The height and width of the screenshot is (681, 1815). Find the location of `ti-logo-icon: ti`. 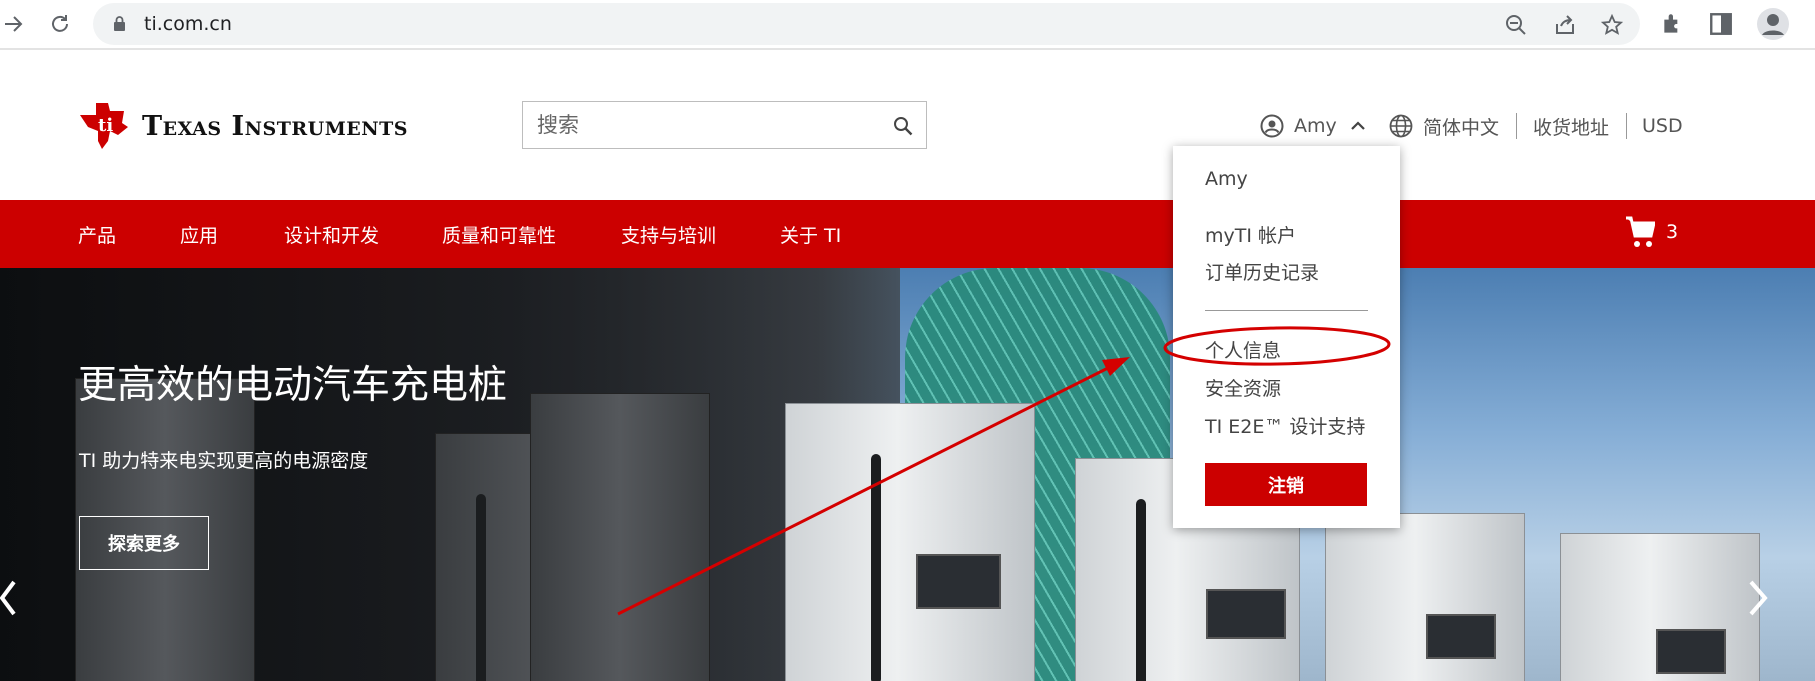

ti-logo-icon: ti is located at coordinates (104, 126).